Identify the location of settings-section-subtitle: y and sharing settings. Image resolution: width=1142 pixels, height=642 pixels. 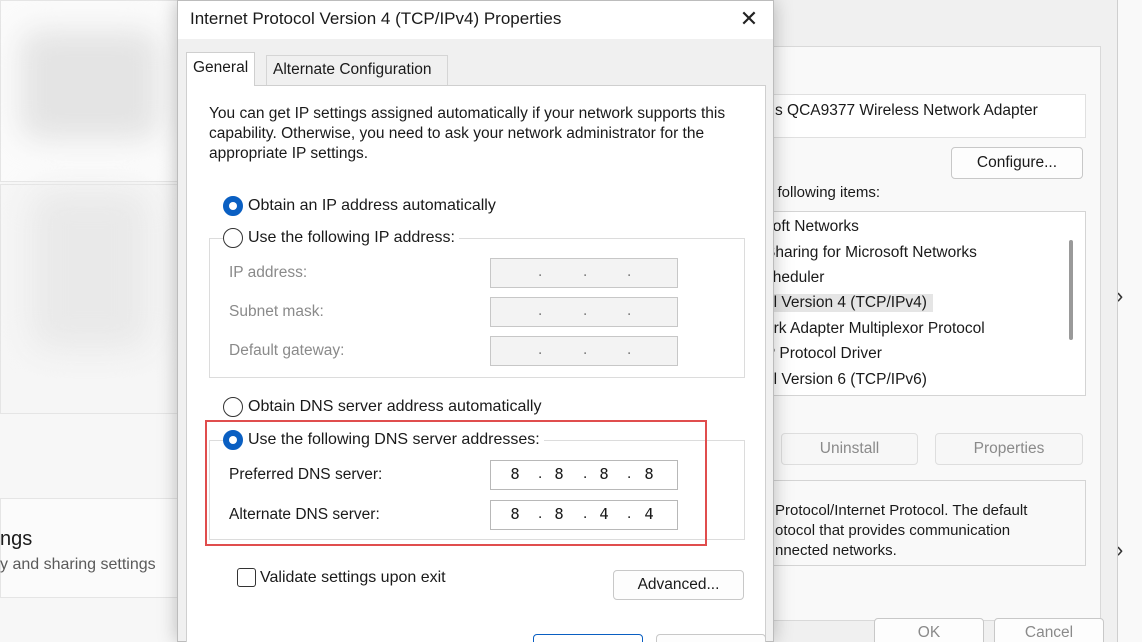
(78, 564).